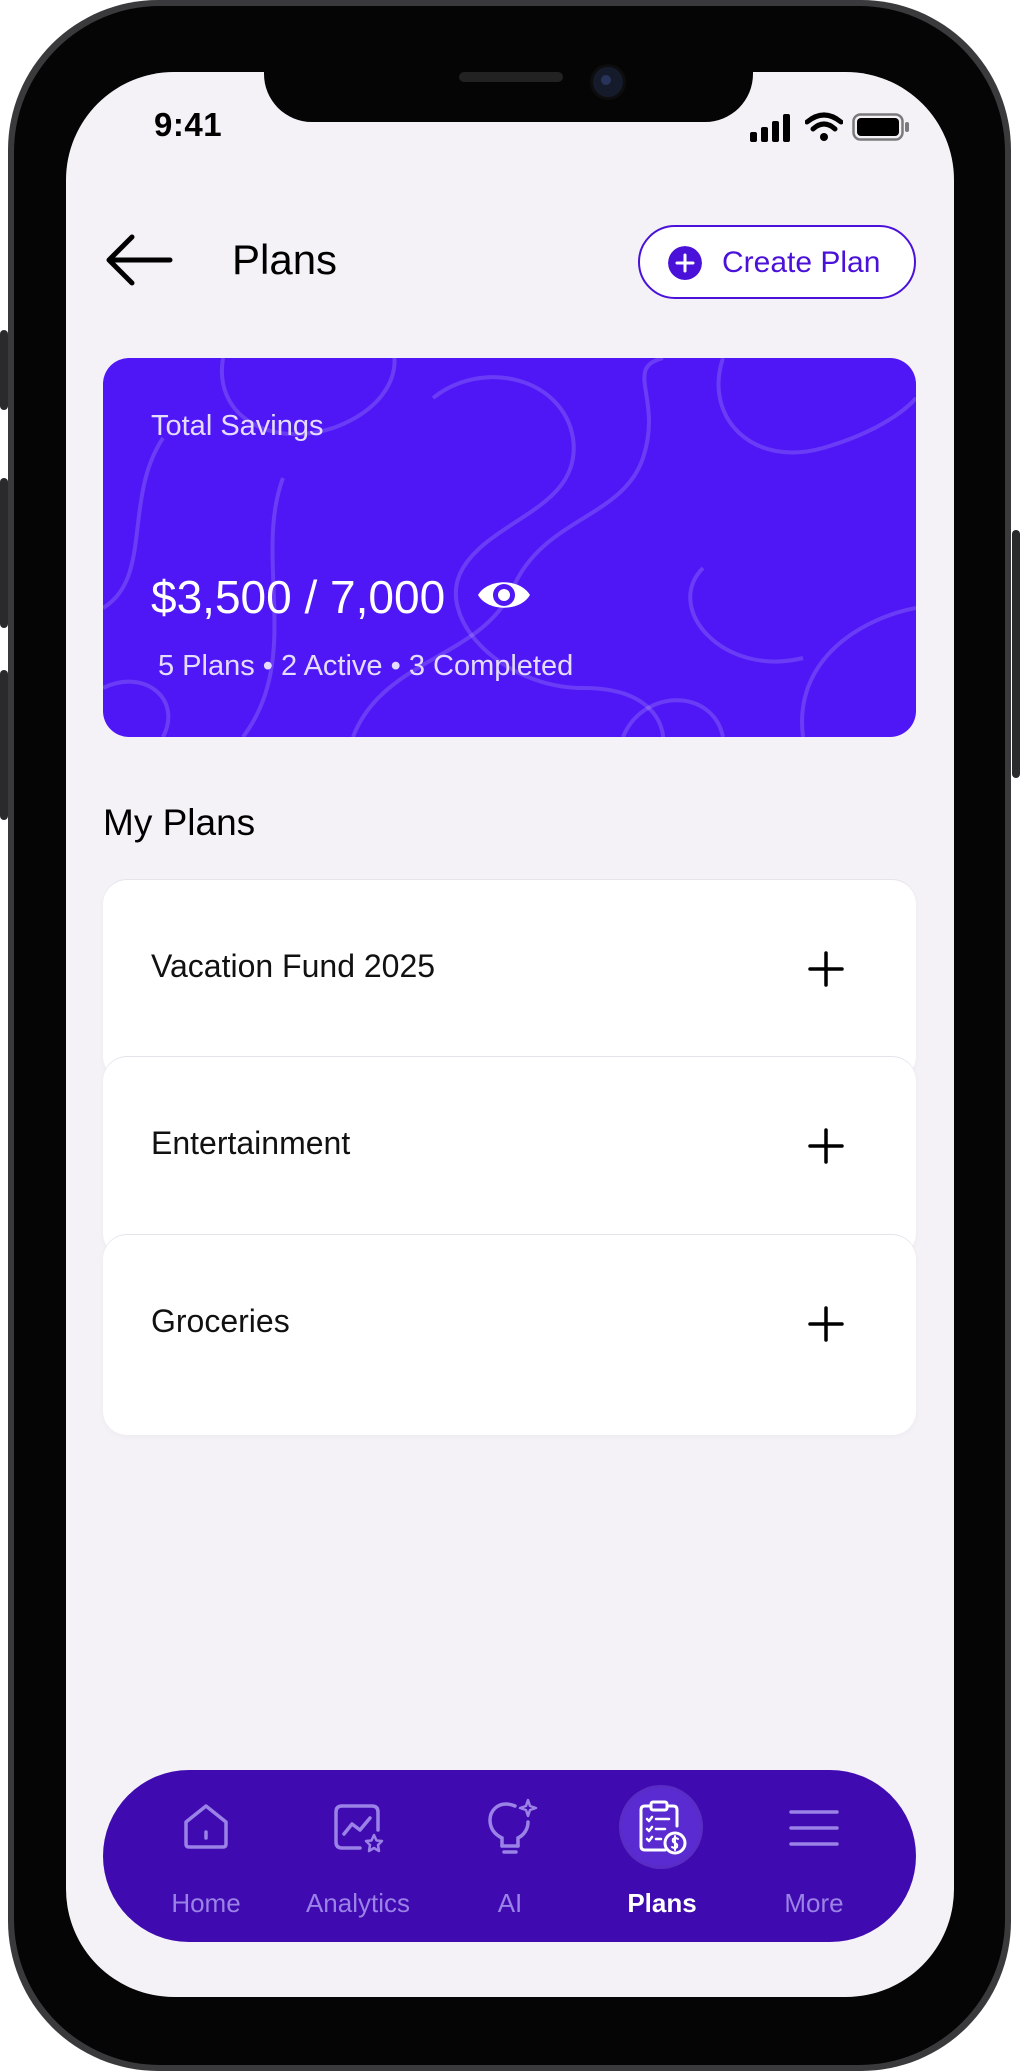 This screenshot has height=2071, width=1020. Describe the element at coordinates (237, 426) in the screenshot. I see `total-savings-label: Total Savings` at that location.